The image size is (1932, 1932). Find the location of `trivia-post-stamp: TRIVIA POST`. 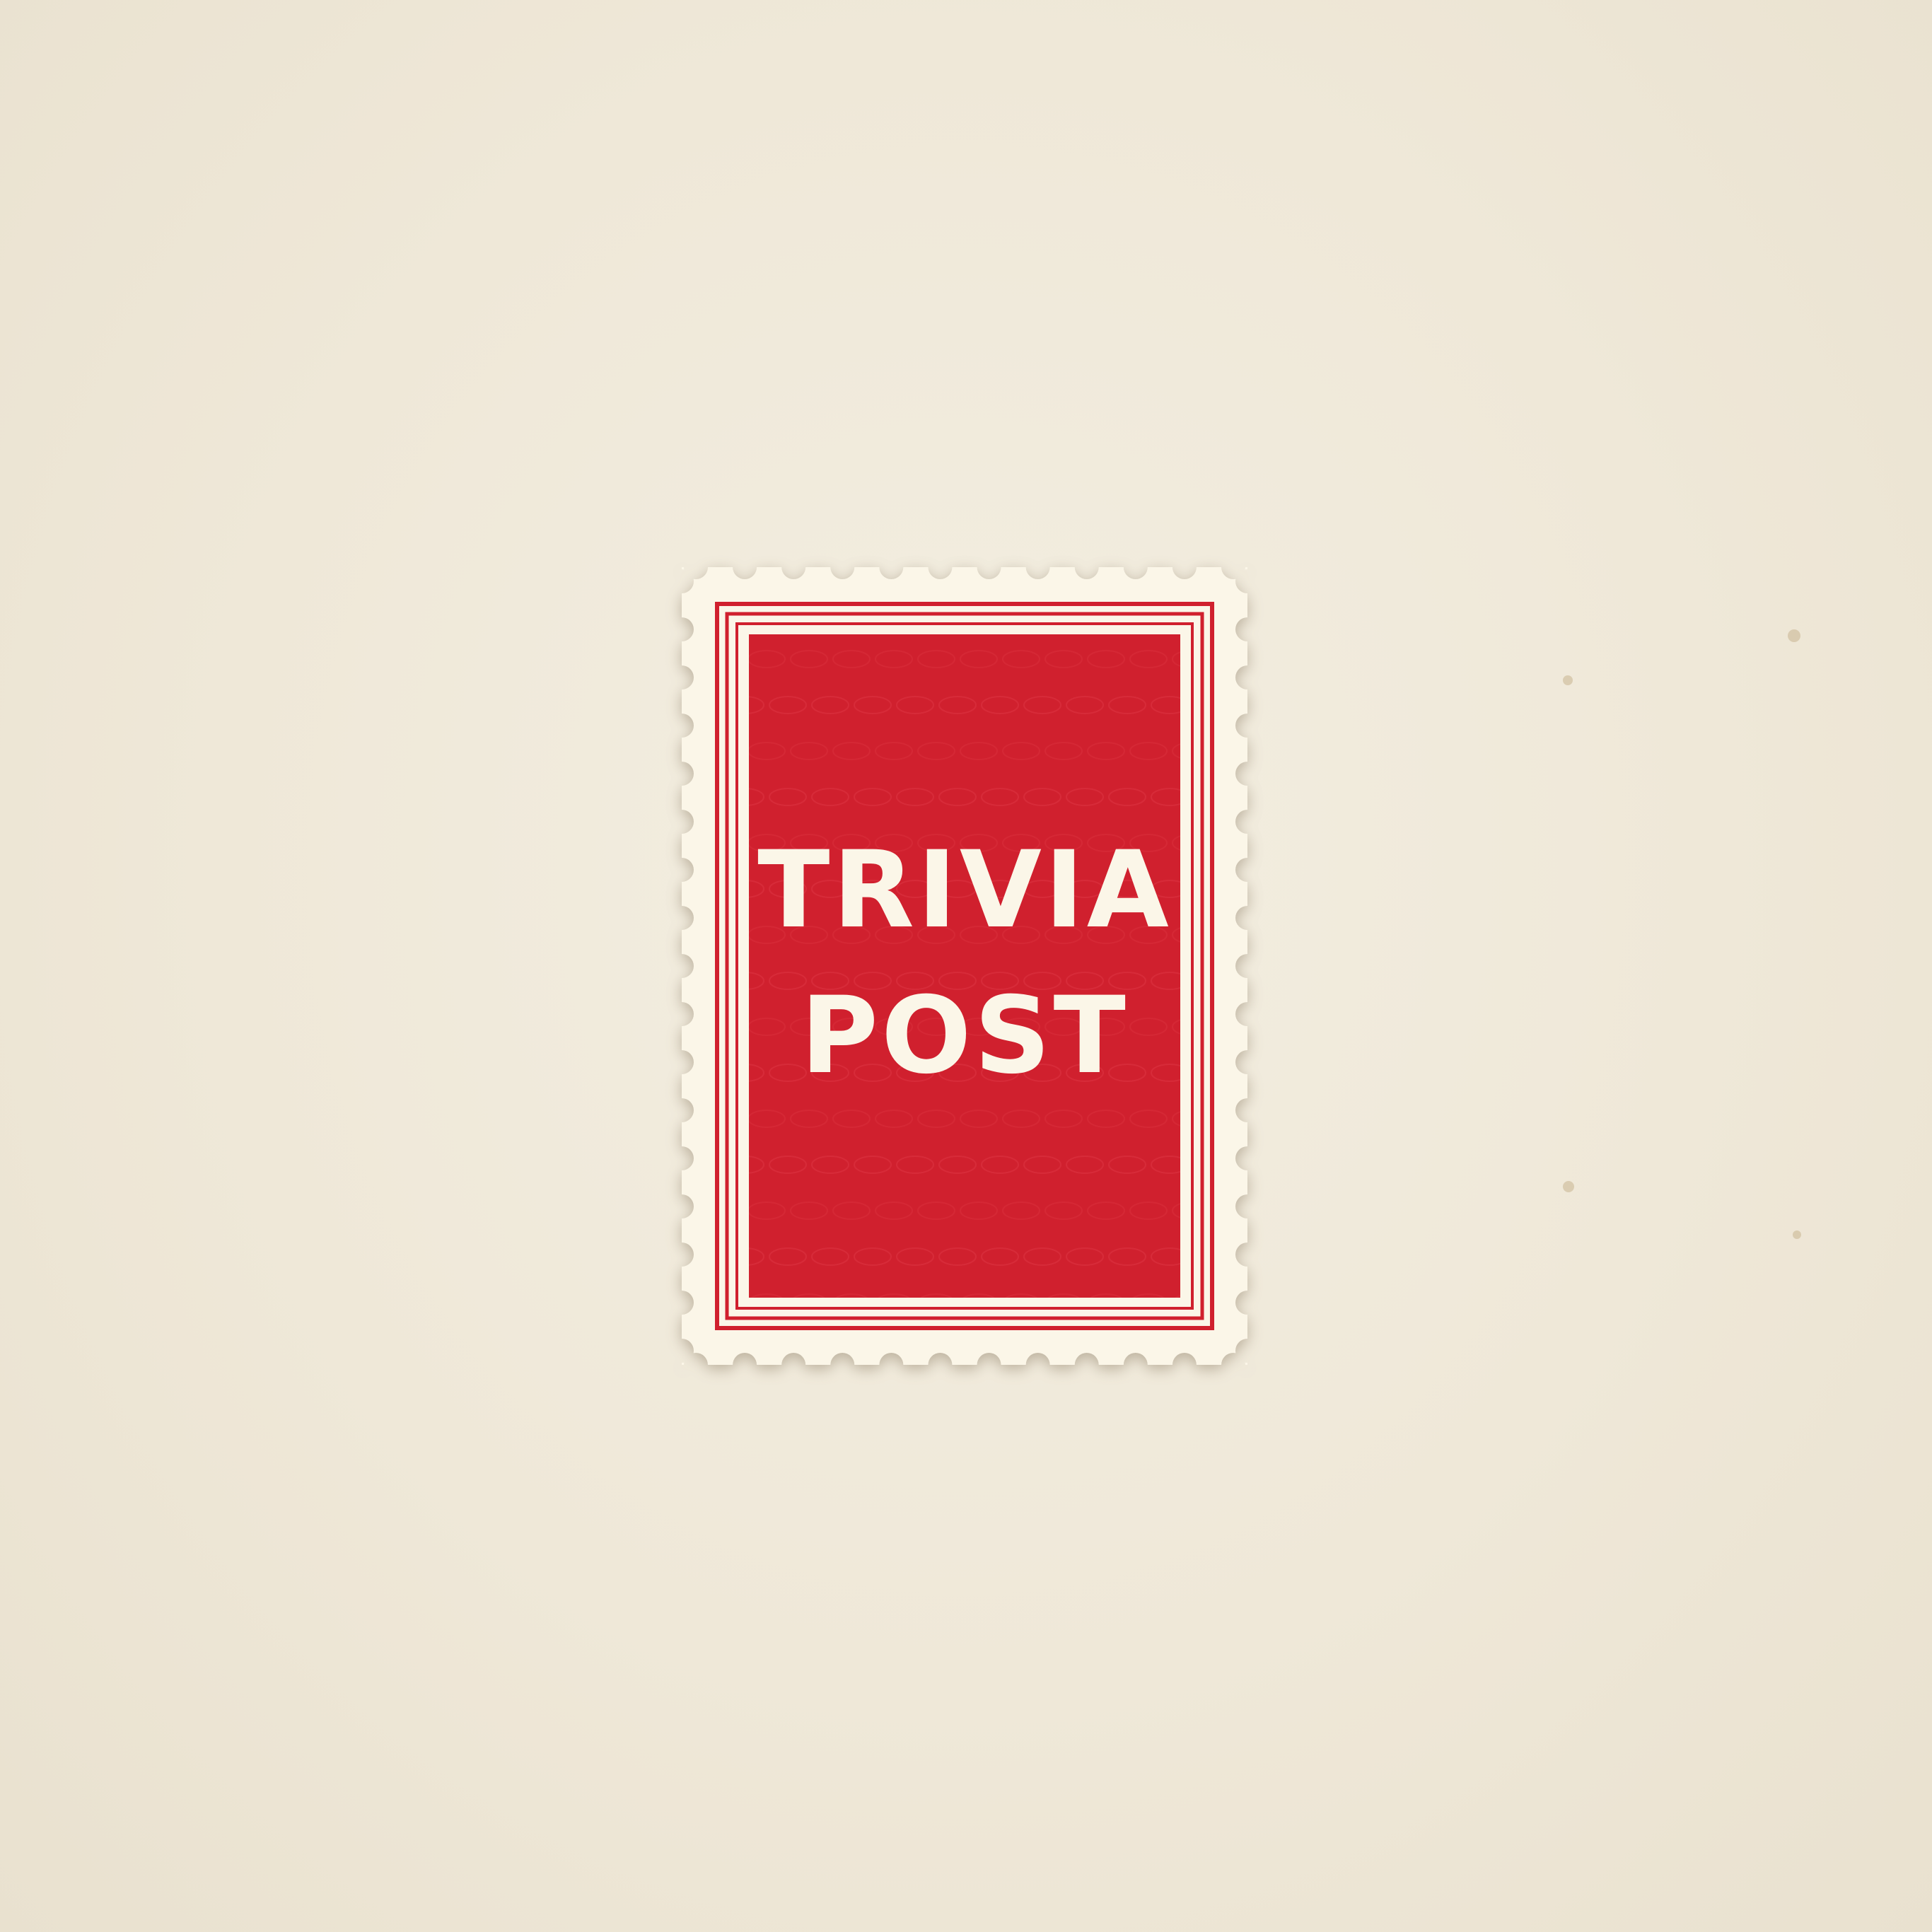

trivia-post-stamp: TRIVIA POST is located at coordinates (964, 966).